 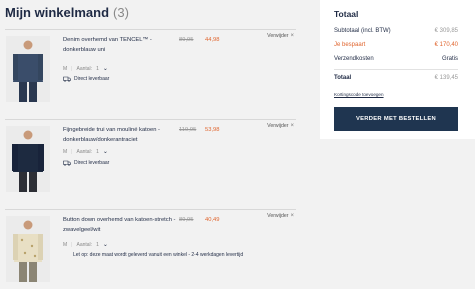 I want to click on shipping-row: Verzendkosten Gratis, so click(x=396, y=59).